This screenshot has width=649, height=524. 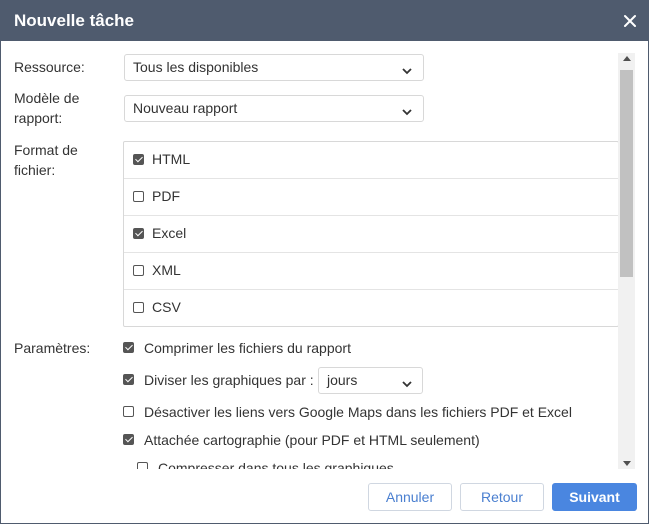 I want to click on dialog-footer: Annuler Retour Suivant, so click(x=324, y=496).